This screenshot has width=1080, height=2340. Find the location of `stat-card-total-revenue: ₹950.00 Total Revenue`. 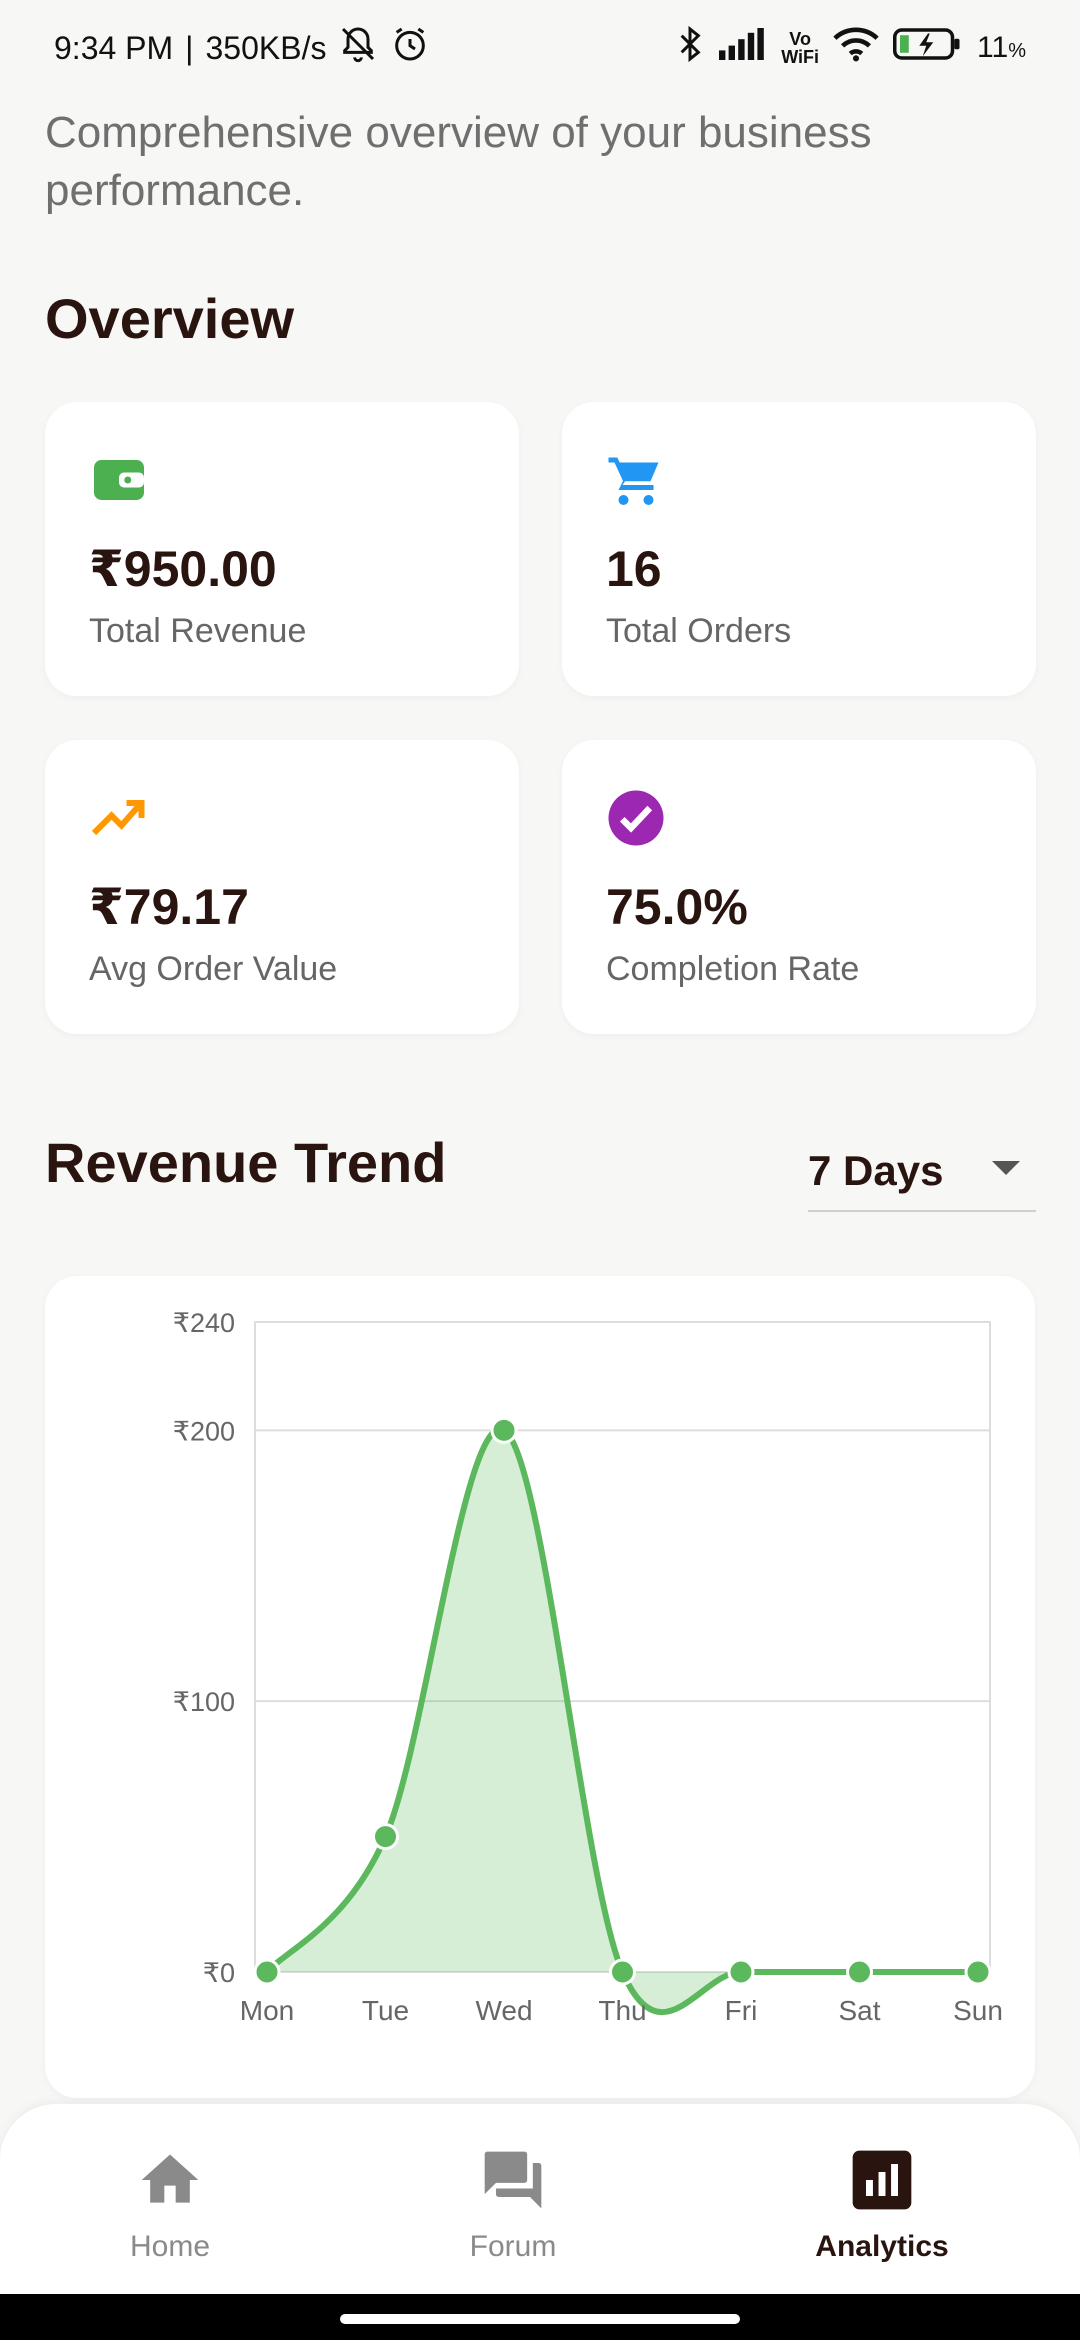

stat-card-total-revenue: ₹950.00 Total Revenue is located at coordinates (282, 549).